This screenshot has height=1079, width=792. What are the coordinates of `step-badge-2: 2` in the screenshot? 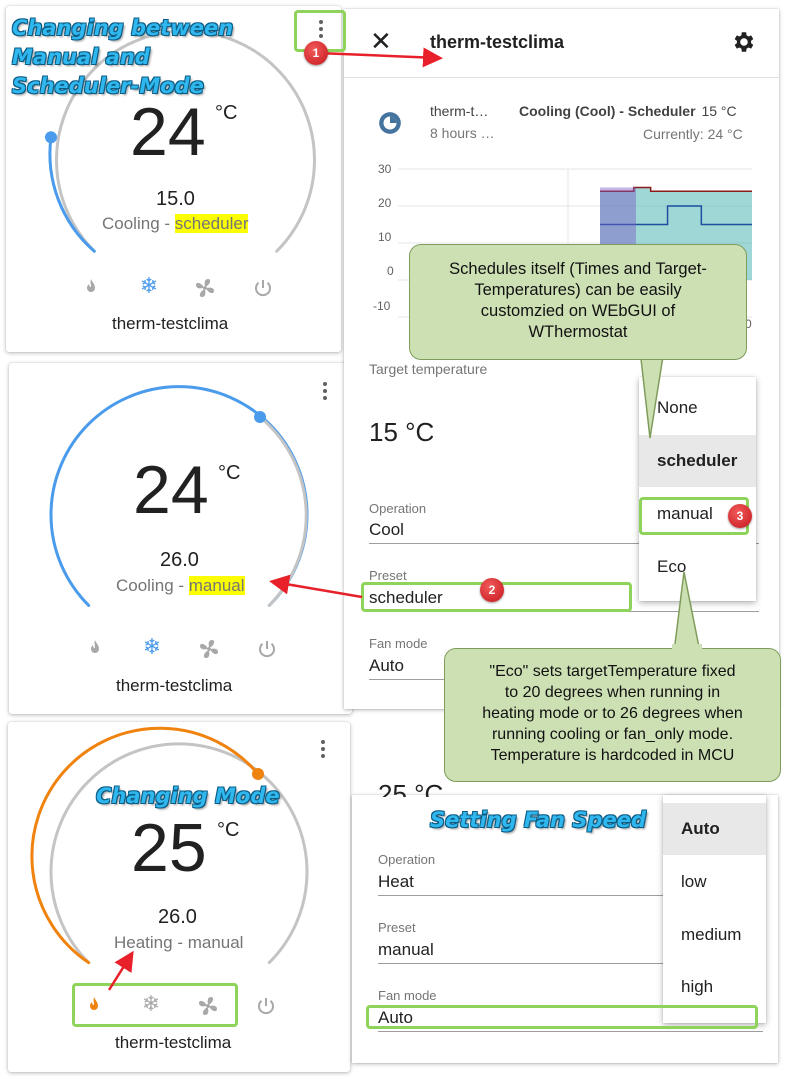 It's located at (492, 590).